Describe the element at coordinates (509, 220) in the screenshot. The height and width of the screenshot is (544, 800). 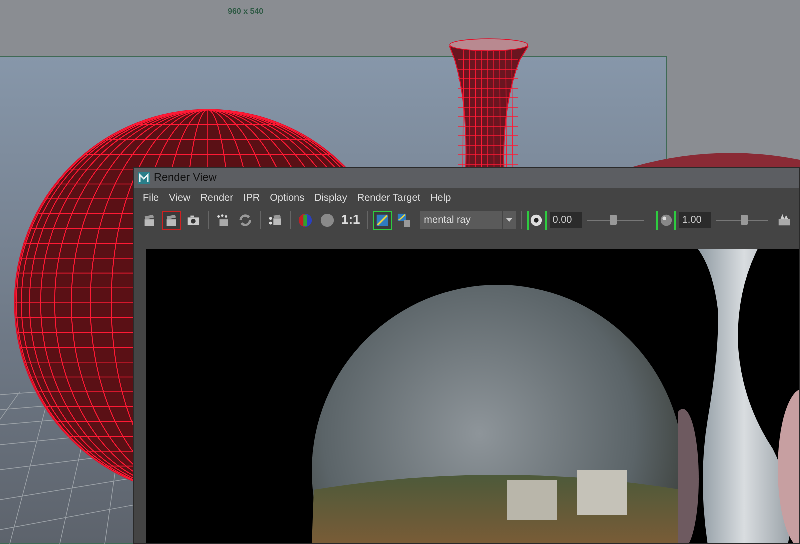
I see `caret-icon` at that location.